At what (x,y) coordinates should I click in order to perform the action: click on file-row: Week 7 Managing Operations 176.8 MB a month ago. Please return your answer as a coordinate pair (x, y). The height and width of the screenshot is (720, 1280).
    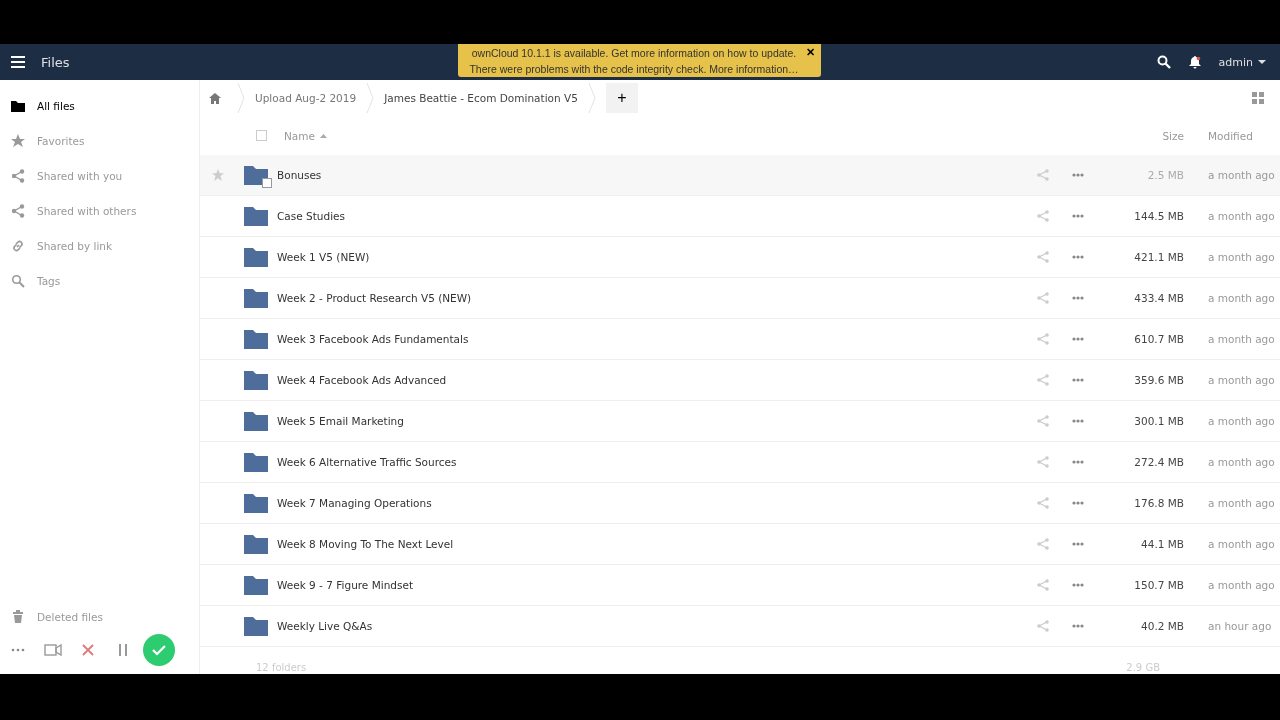
    Looking at the image, I should click on (740, 503).